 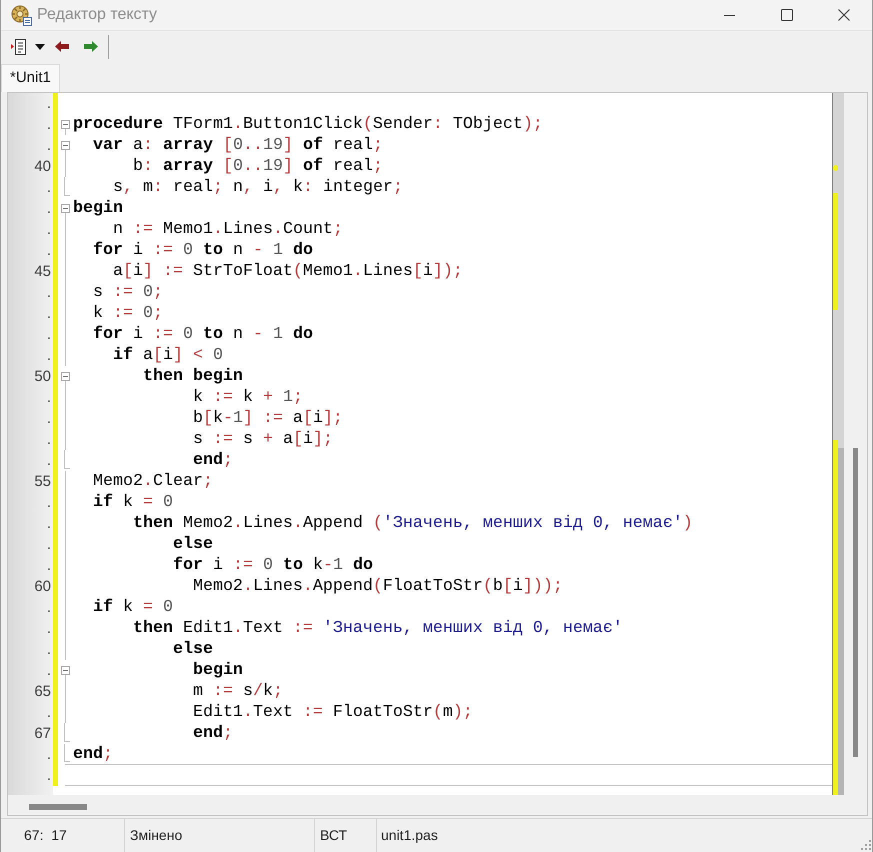 I want to click on window-title: Редактор тексту, so click(x=97, y=15).